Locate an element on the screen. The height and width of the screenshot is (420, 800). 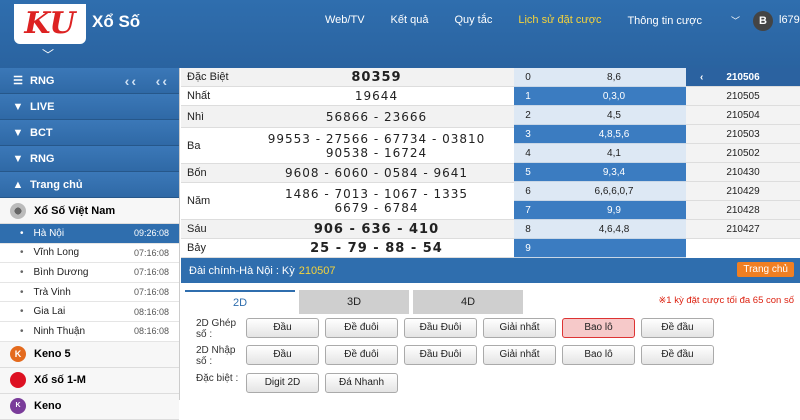
draw-number: 210504 is located at coordinates (743, 115).